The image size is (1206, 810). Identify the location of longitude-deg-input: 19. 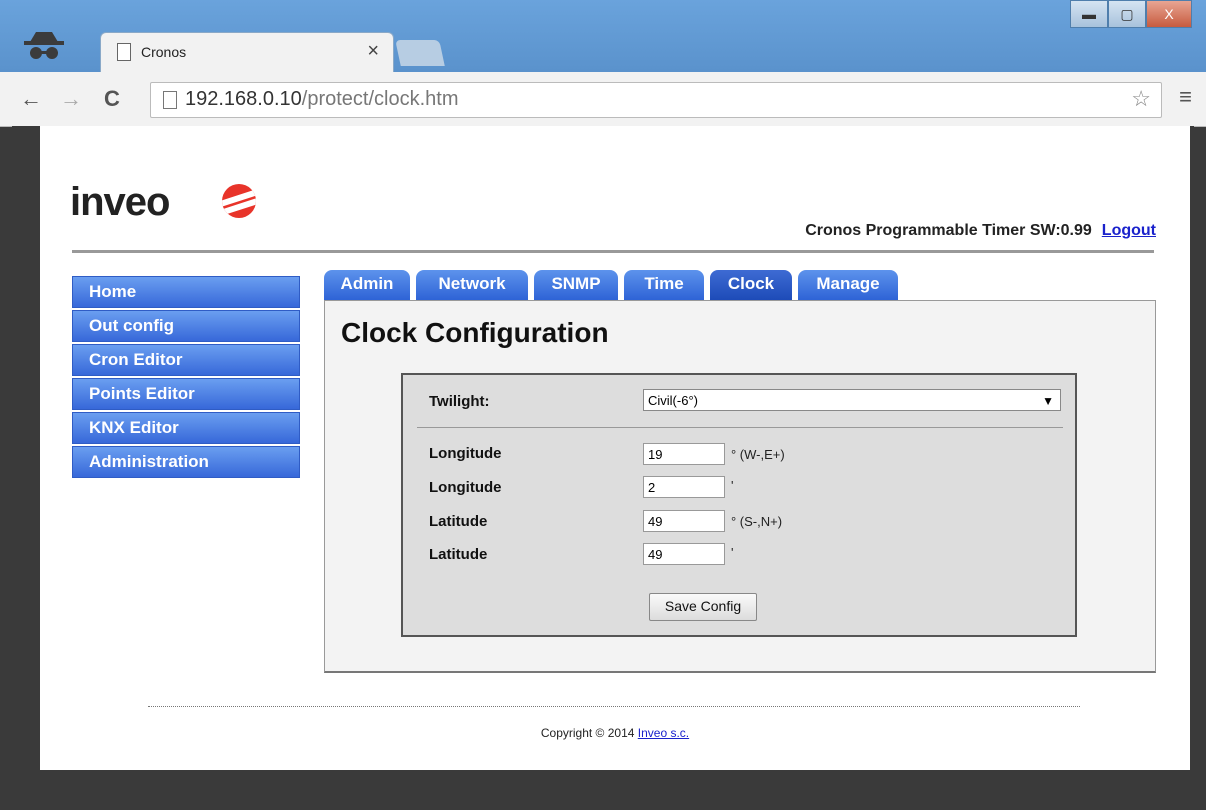
(684, 454).